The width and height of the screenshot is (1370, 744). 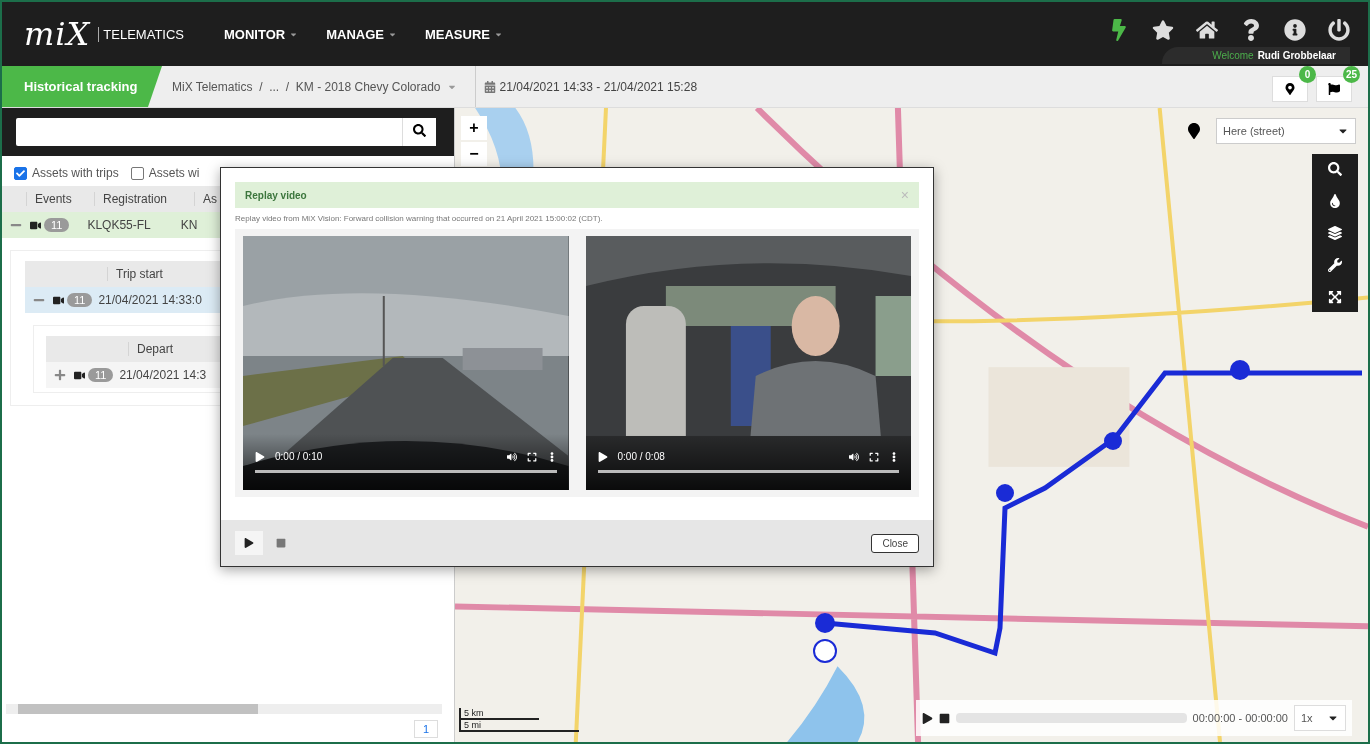 I want to click on home-icon, so click(x=1207, y=29).